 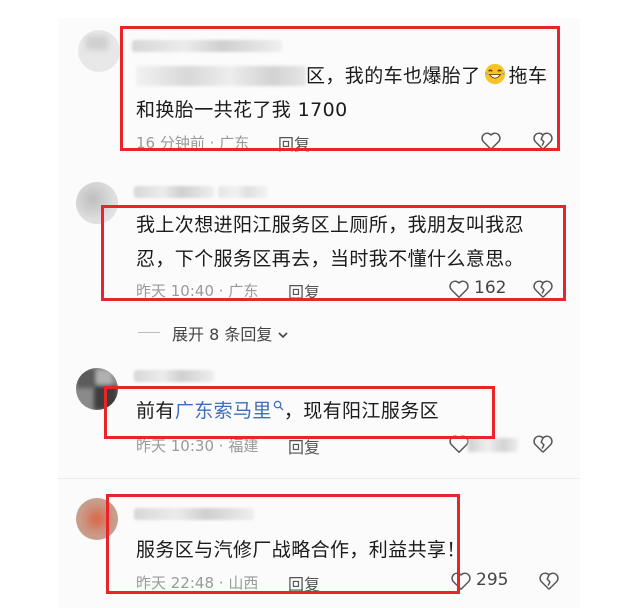 I want to click on avatar, so click(x=99, y=51).